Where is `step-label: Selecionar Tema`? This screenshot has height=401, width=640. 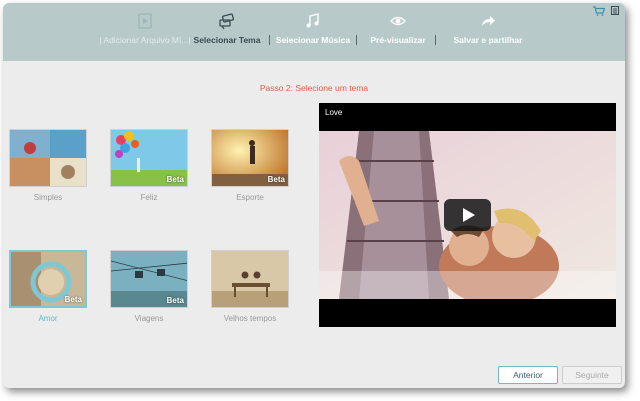
step-label: Selecionar Tema is located at coordinates (227, 40).